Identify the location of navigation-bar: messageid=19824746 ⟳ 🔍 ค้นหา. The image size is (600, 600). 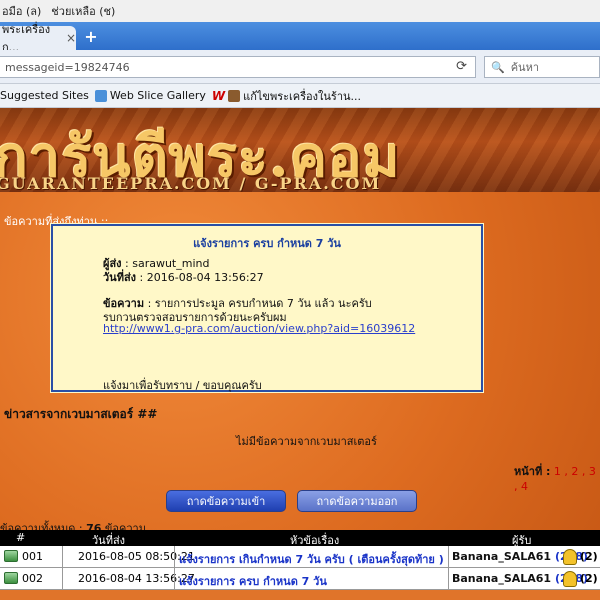
(300, 67).